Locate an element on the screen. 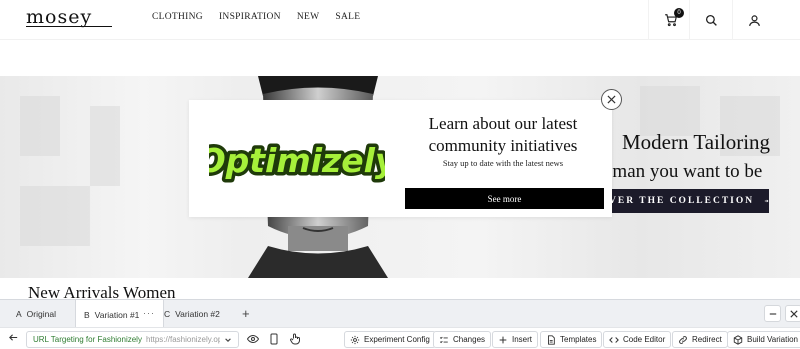 The height and width of the screenshot is (349, 800). svg-text: Optimizely is located at coordinates (297, 160).